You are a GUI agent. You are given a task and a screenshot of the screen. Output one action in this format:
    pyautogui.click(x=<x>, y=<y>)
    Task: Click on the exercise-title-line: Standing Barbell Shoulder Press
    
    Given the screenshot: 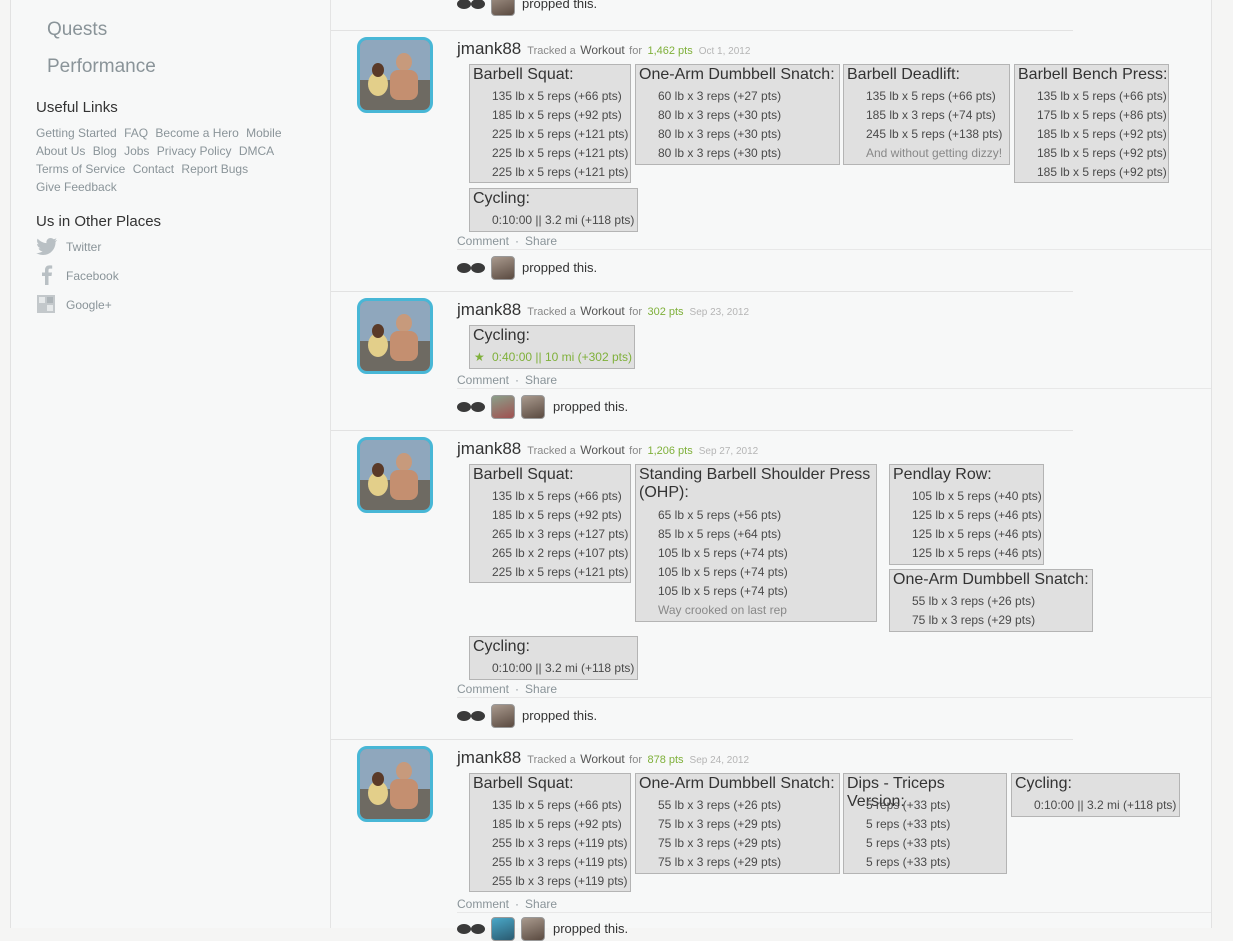 What is the action you would take?
    pyautogui.click(x=755, y=474)
    